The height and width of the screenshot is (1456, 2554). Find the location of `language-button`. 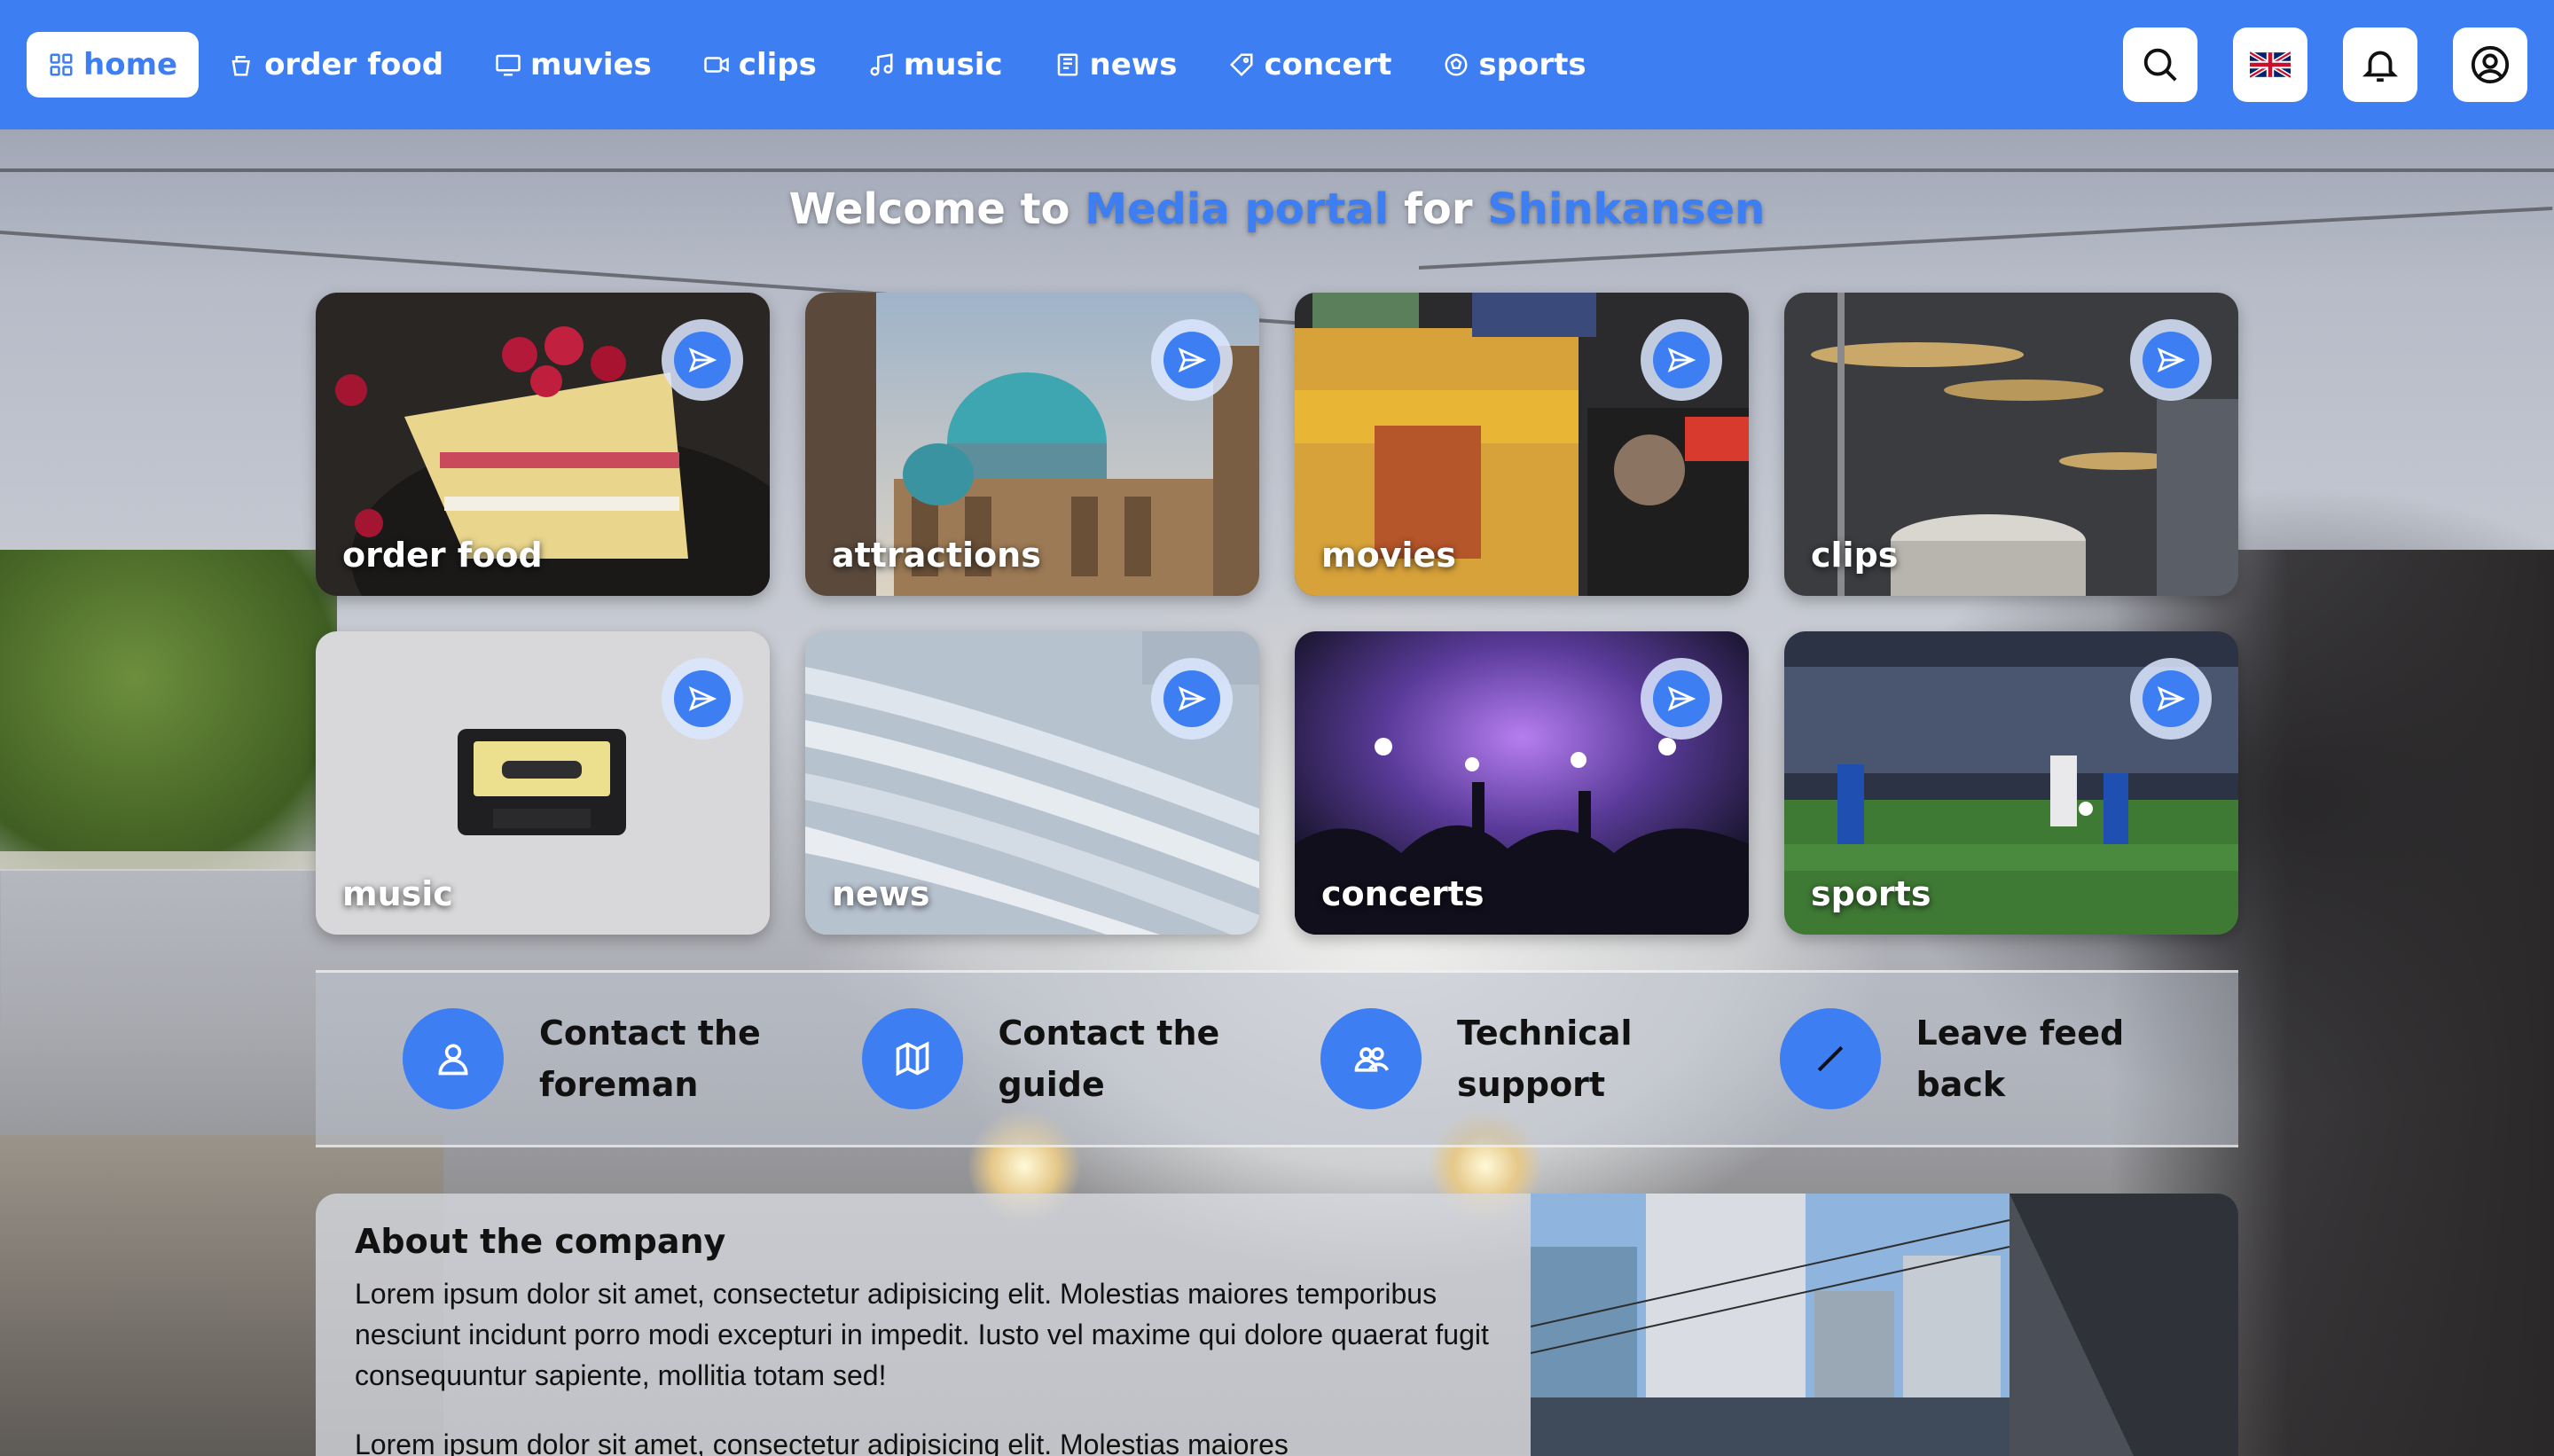

language-button is located at coordinates (2270, 64).